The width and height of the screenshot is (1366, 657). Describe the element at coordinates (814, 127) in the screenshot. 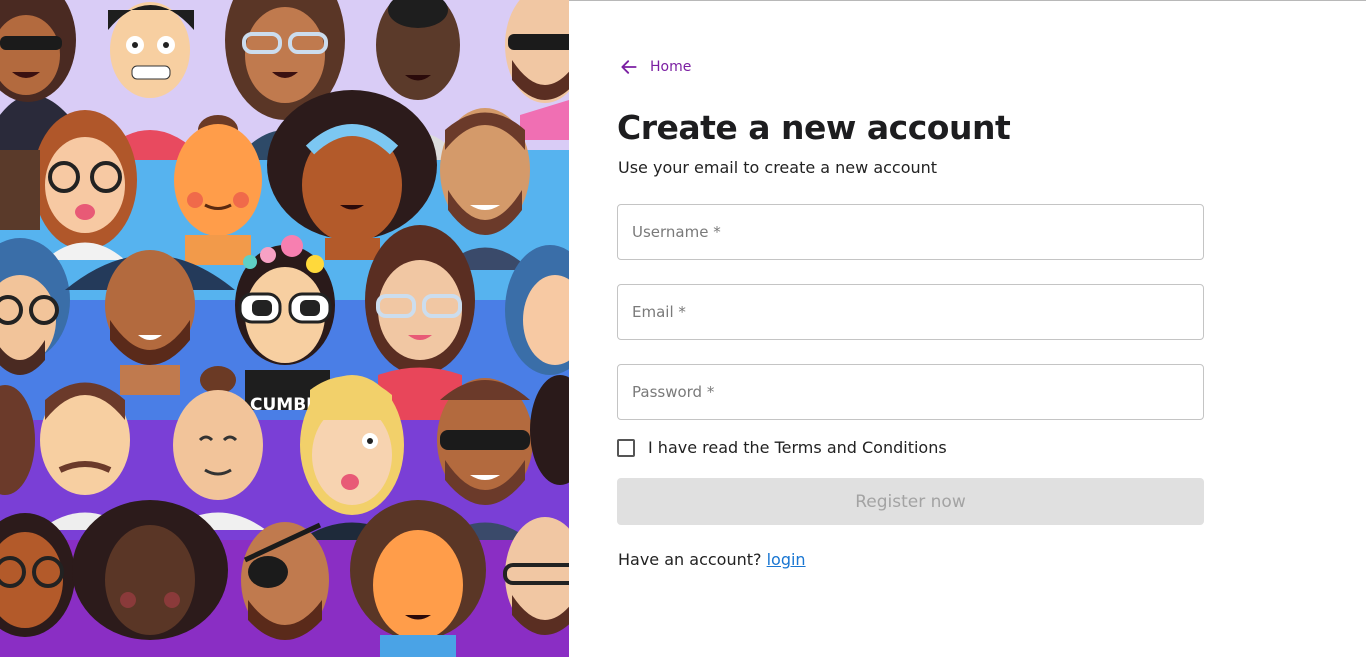

I see `page-title: Create a new account` at that location.